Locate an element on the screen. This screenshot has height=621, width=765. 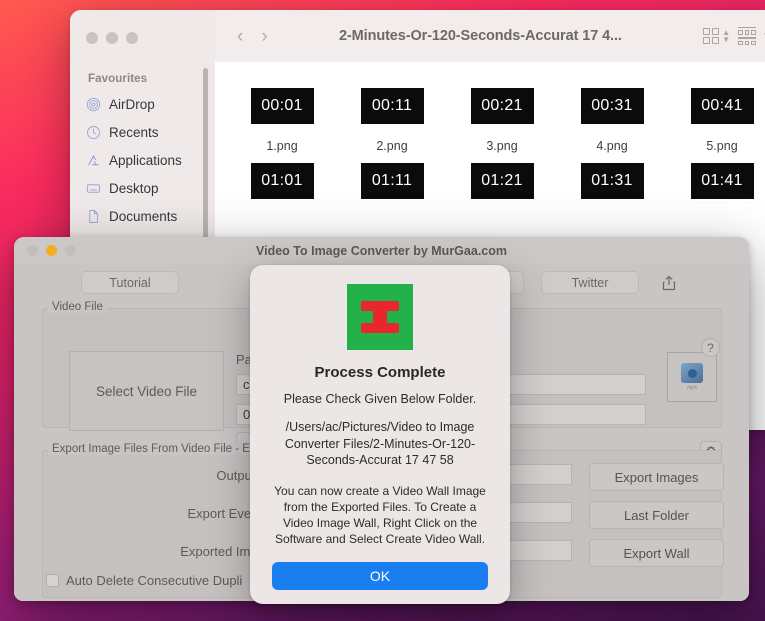
sidebar-item-documents: Documents is located at coordinates (143, 216).